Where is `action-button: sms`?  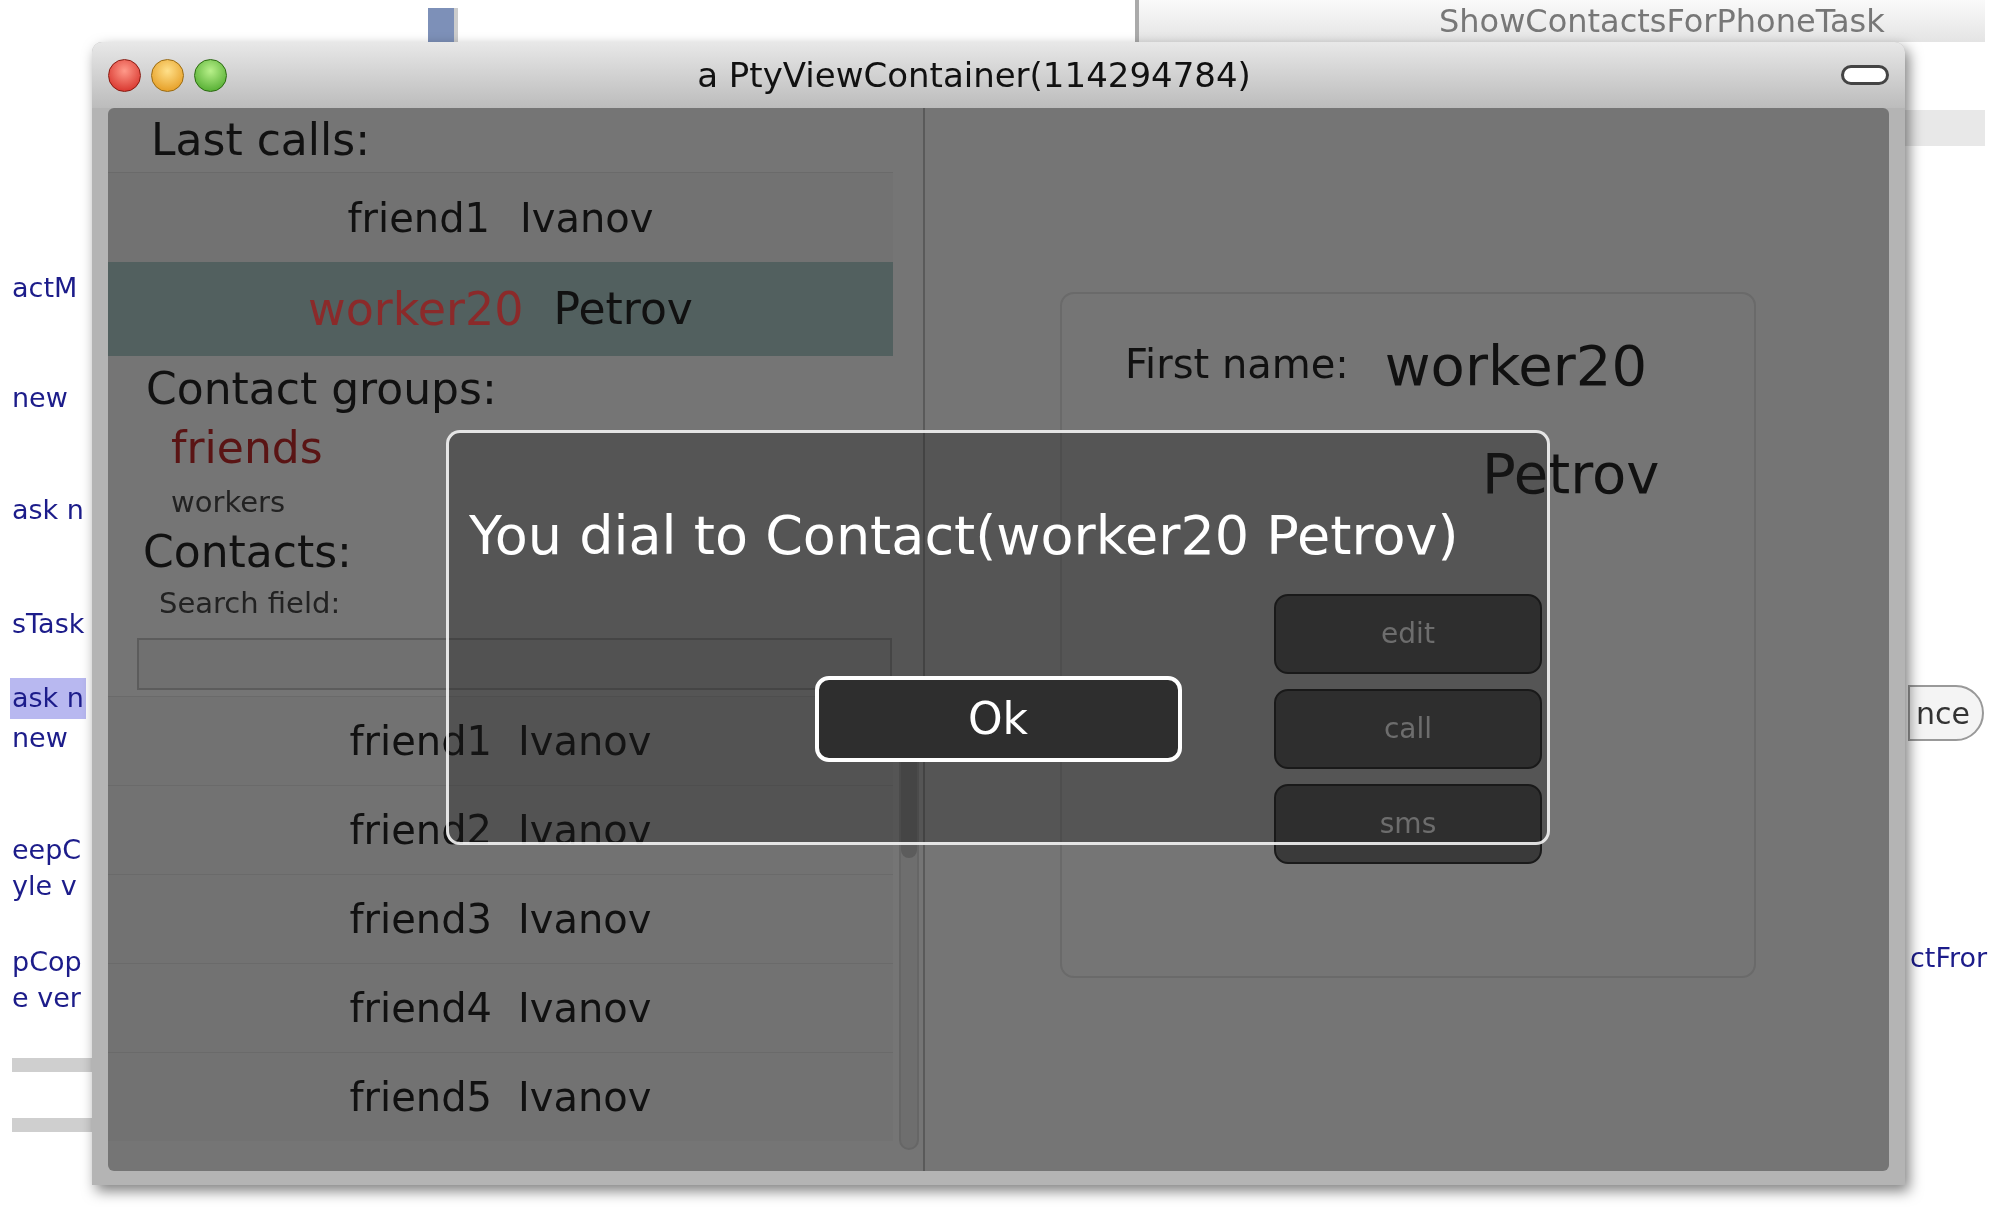 action-button: sms is located at coordinates (1408, 824).